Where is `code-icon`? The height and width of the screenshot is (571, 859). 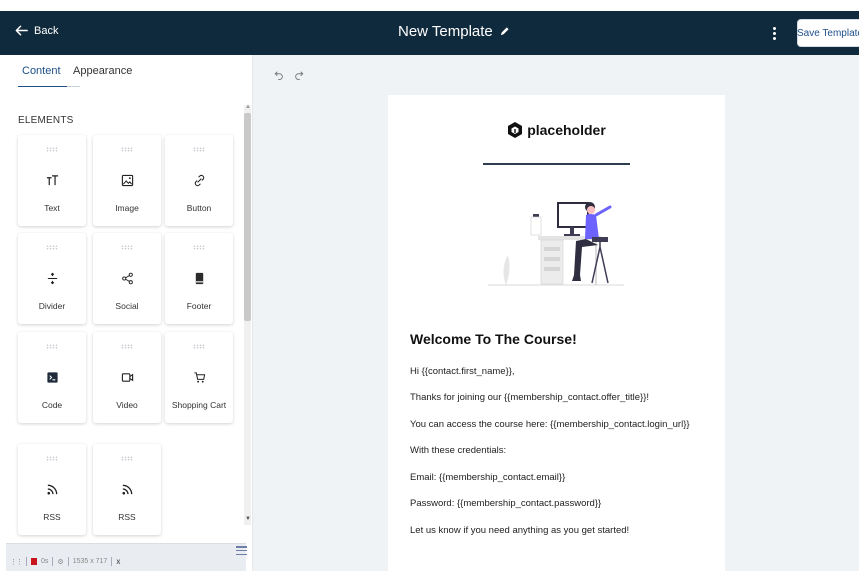
code-icon is located at coordinates (52, 377).